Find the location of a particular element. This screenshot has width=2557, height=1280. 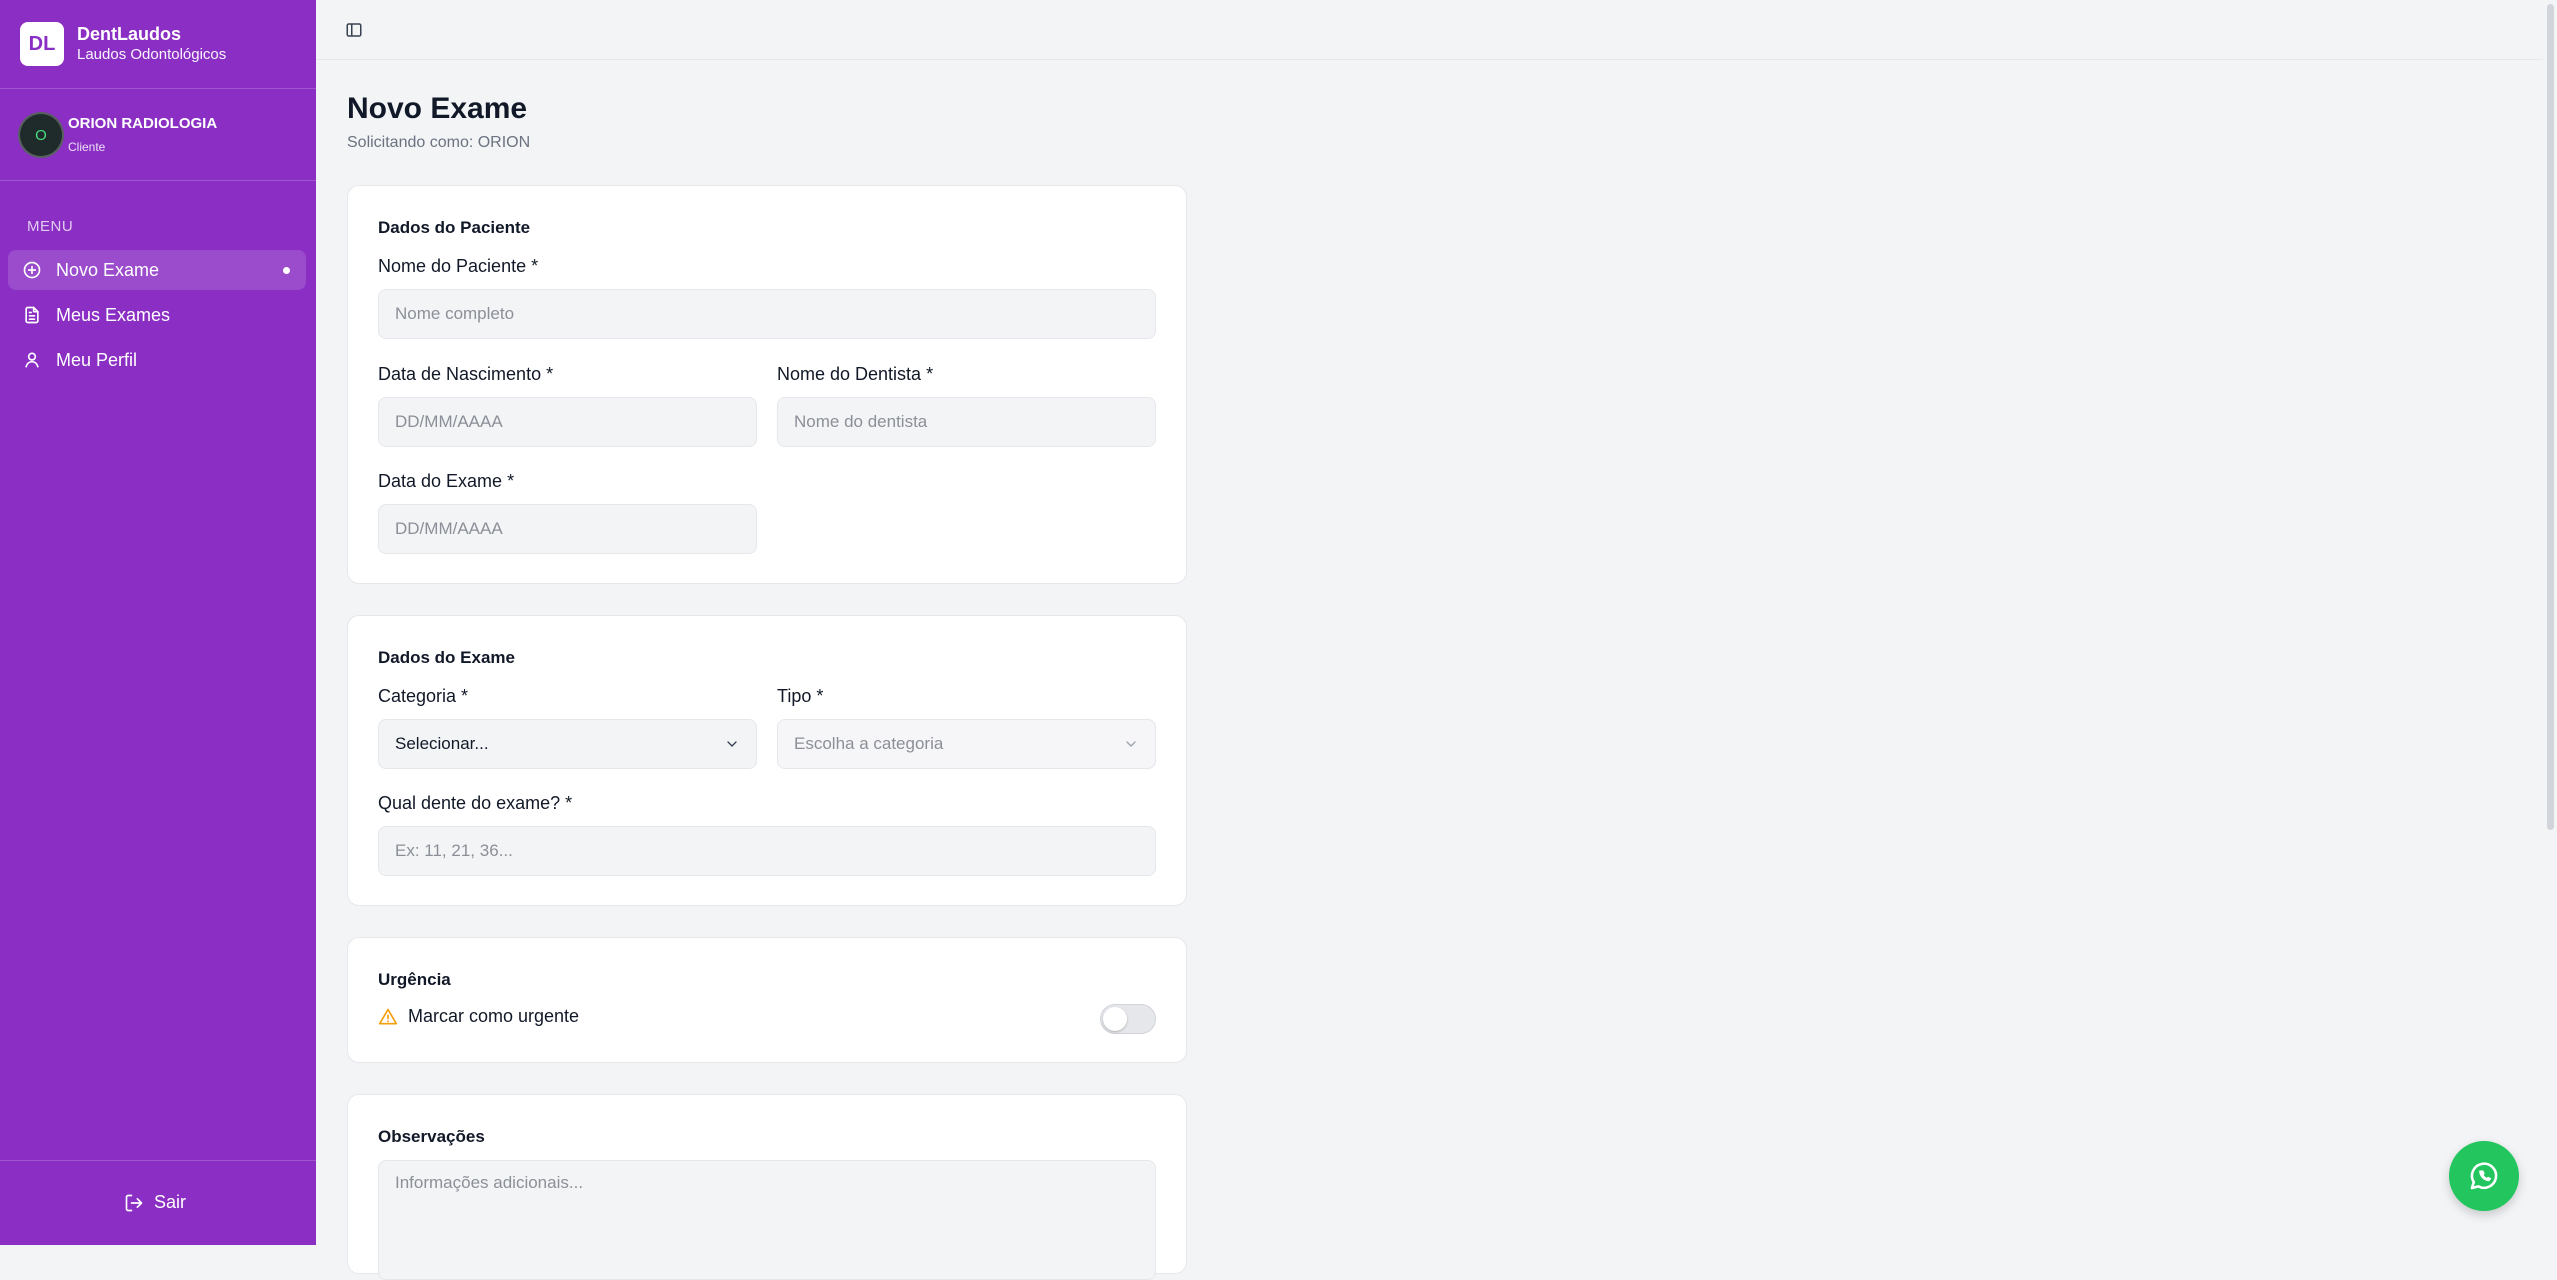

user-profile: O ORION RADIOLOGIA Cliente is located at coordinates (117, 135).